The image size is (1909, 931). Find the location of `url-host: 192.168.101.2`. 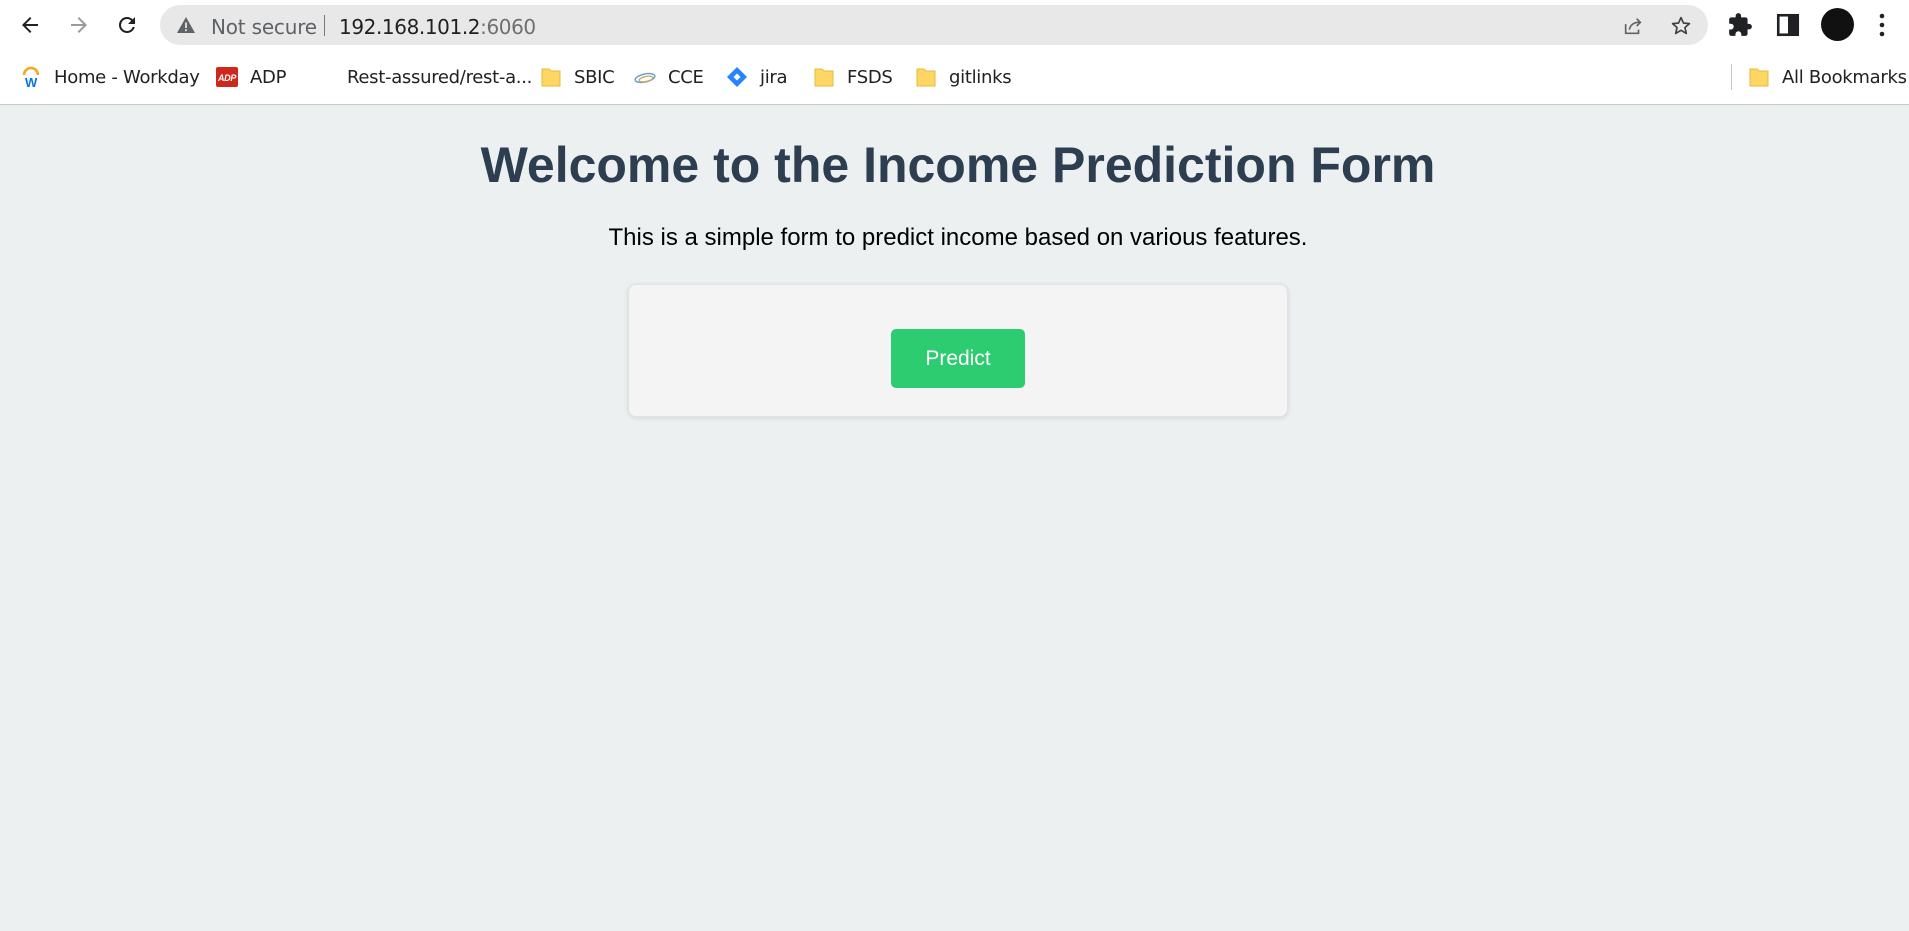

url-host: 192.168.101.2 is located at coordinates (410, 27).